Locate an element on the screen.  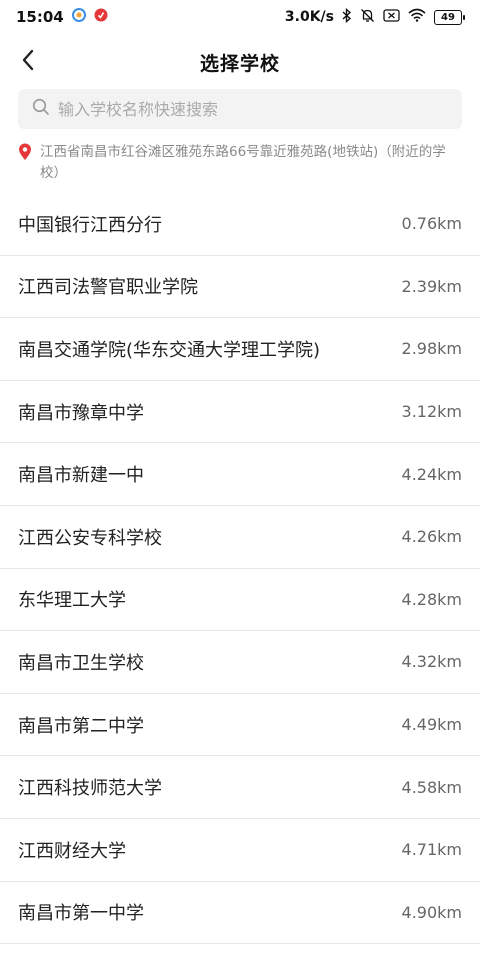
school-distance: 4.32km is located at coordinates (431, 662).